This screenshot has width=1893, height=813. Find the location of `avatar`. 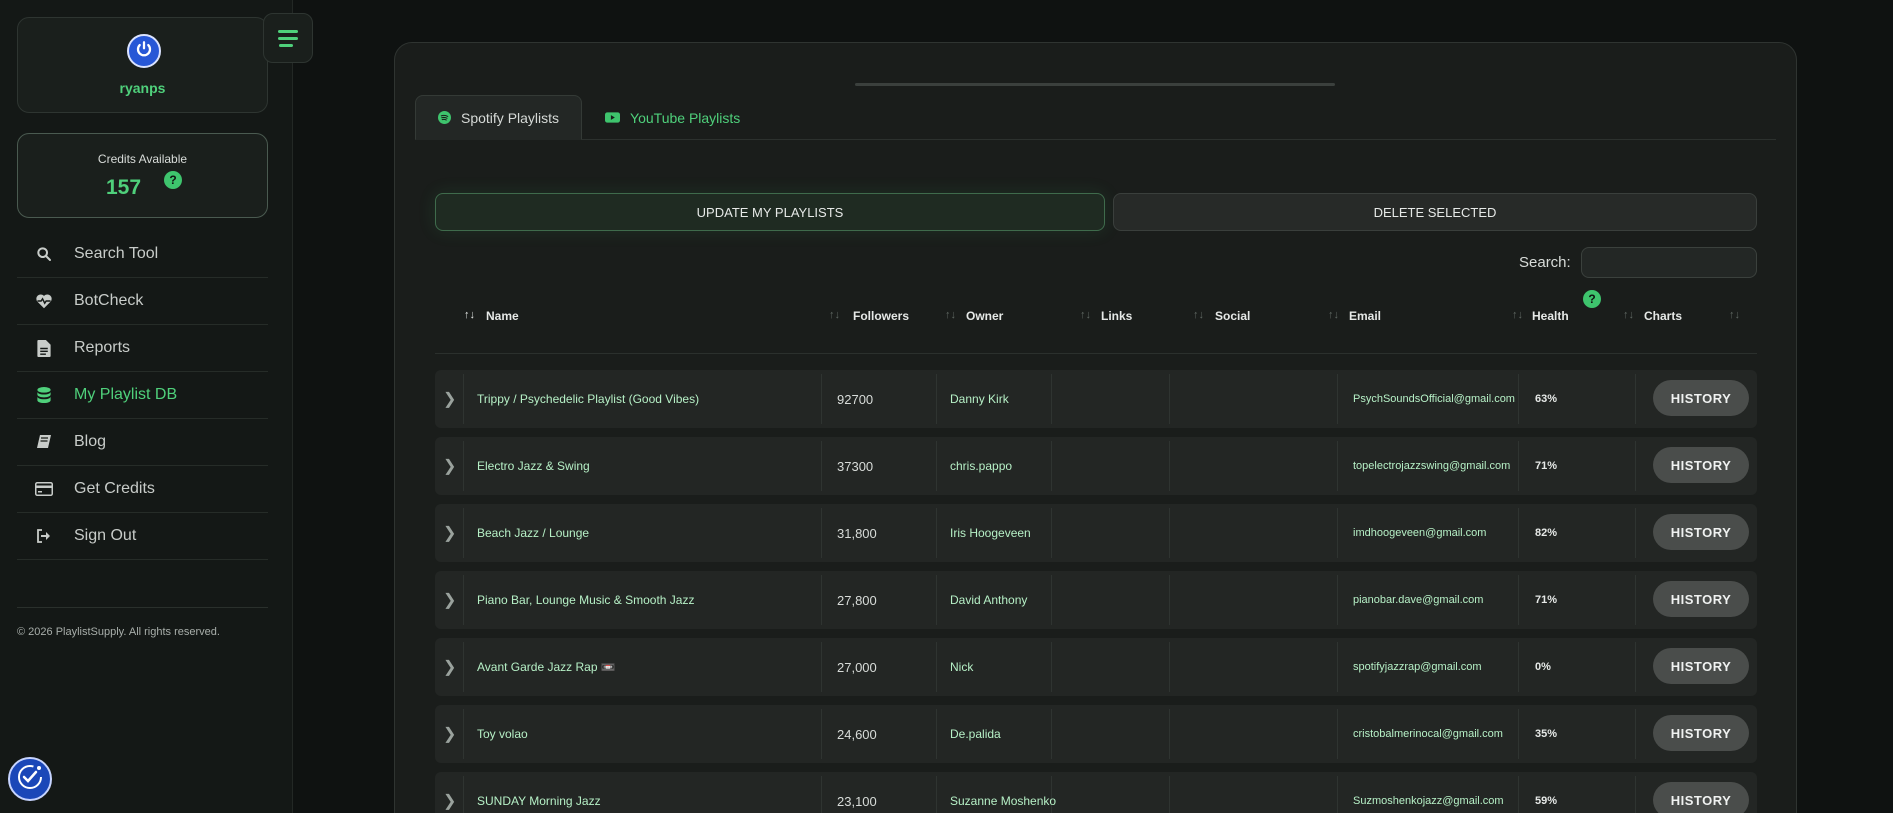

avatar is located at coordinates (144, 51).